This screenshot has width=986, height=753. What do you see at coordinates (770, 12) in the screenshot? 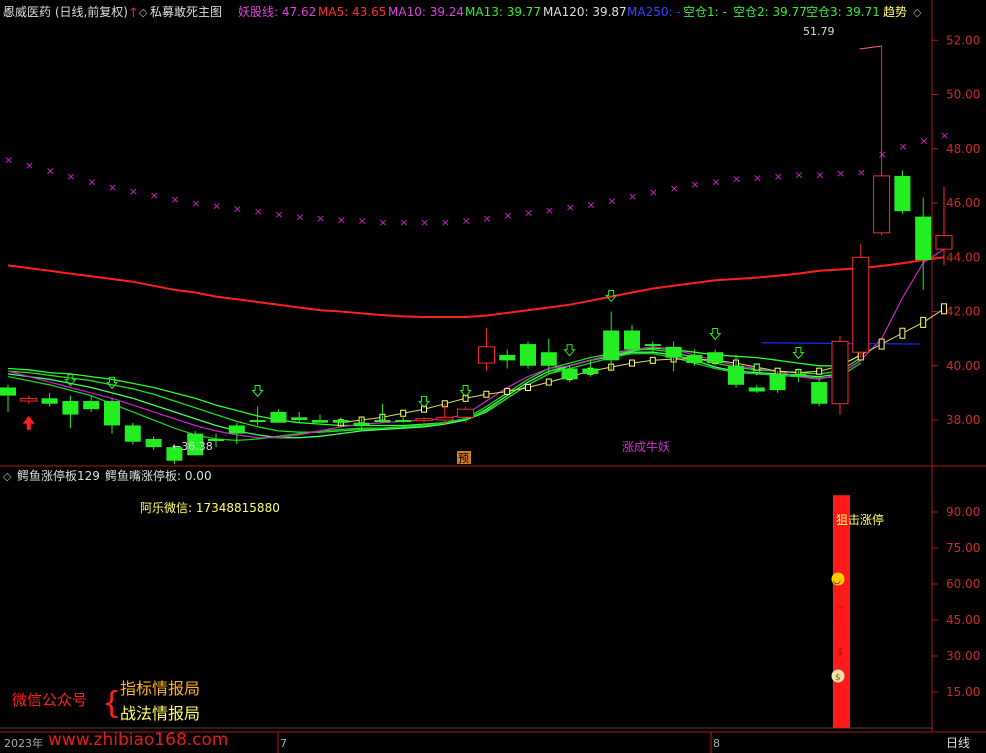
I see `legend-kc2: 空仓2: 39.77` at bounding box center [770, 12].